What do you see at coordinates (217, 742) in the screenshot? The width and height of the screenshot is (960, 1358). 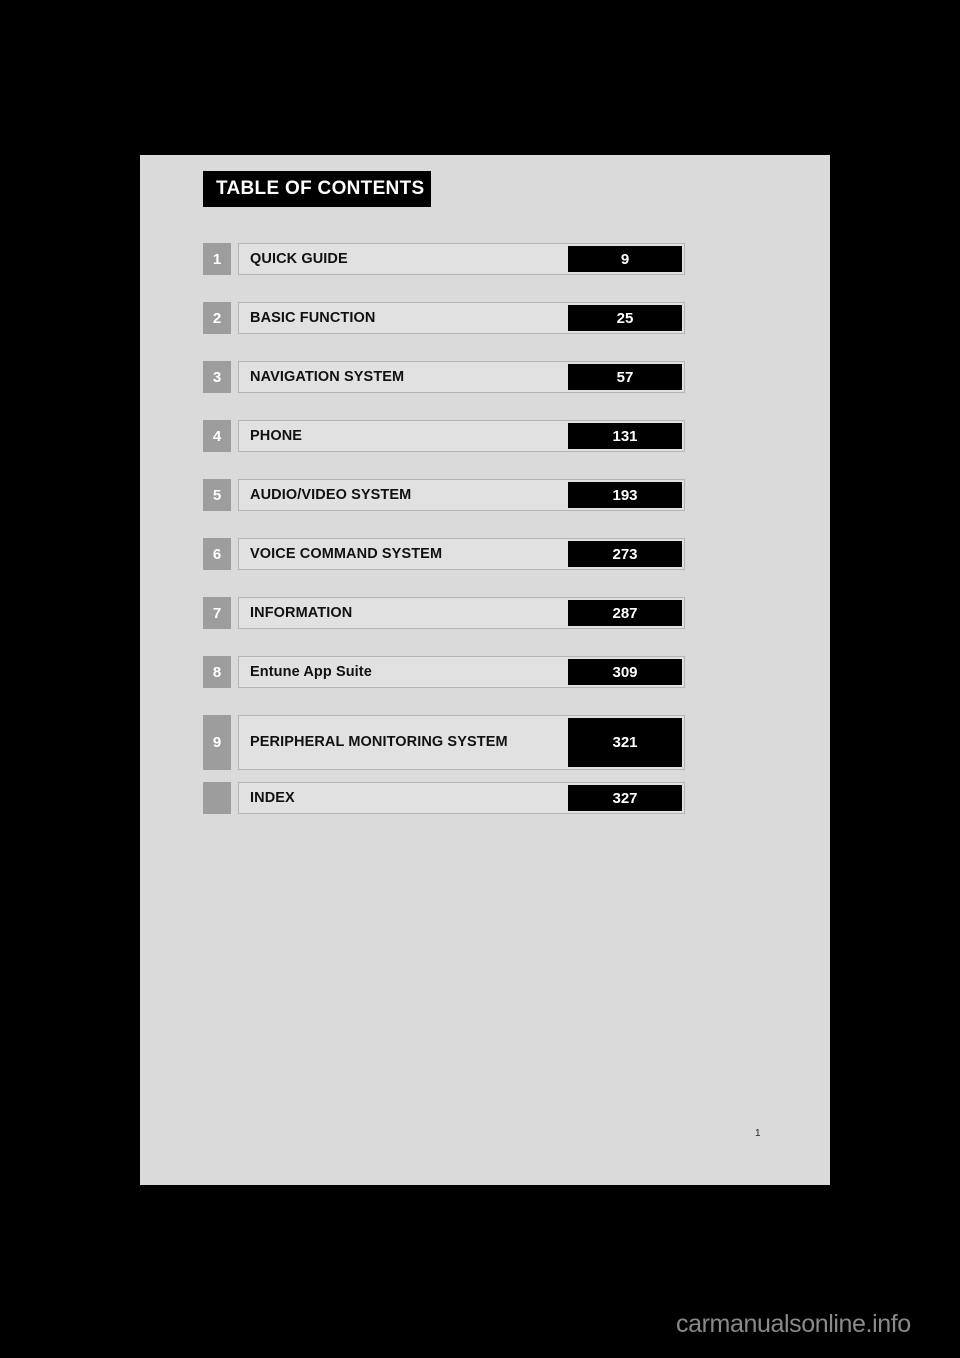 I see `toc-chapter-number: 9` at bounding box center [217, 742].